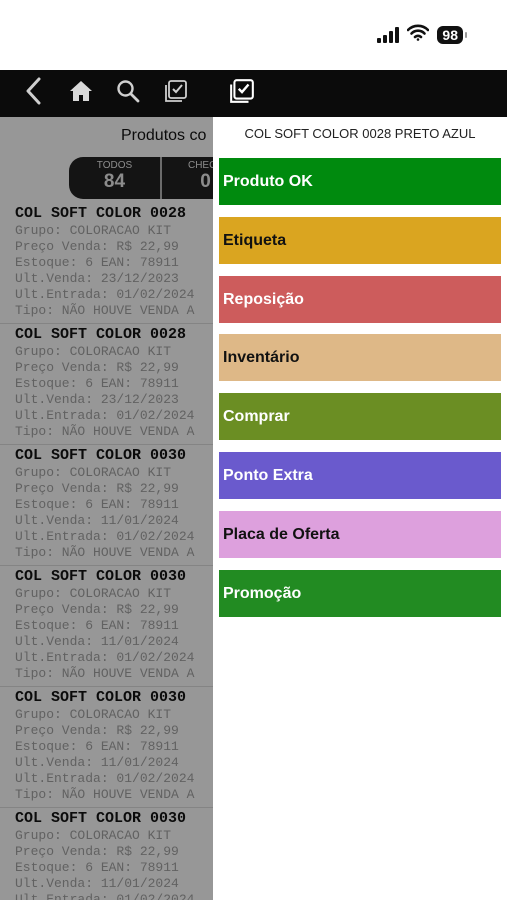 The height and width of the screenshot is (900, 507). I want to click on etiqueta-button: Etiqueta, so click(360, 240).